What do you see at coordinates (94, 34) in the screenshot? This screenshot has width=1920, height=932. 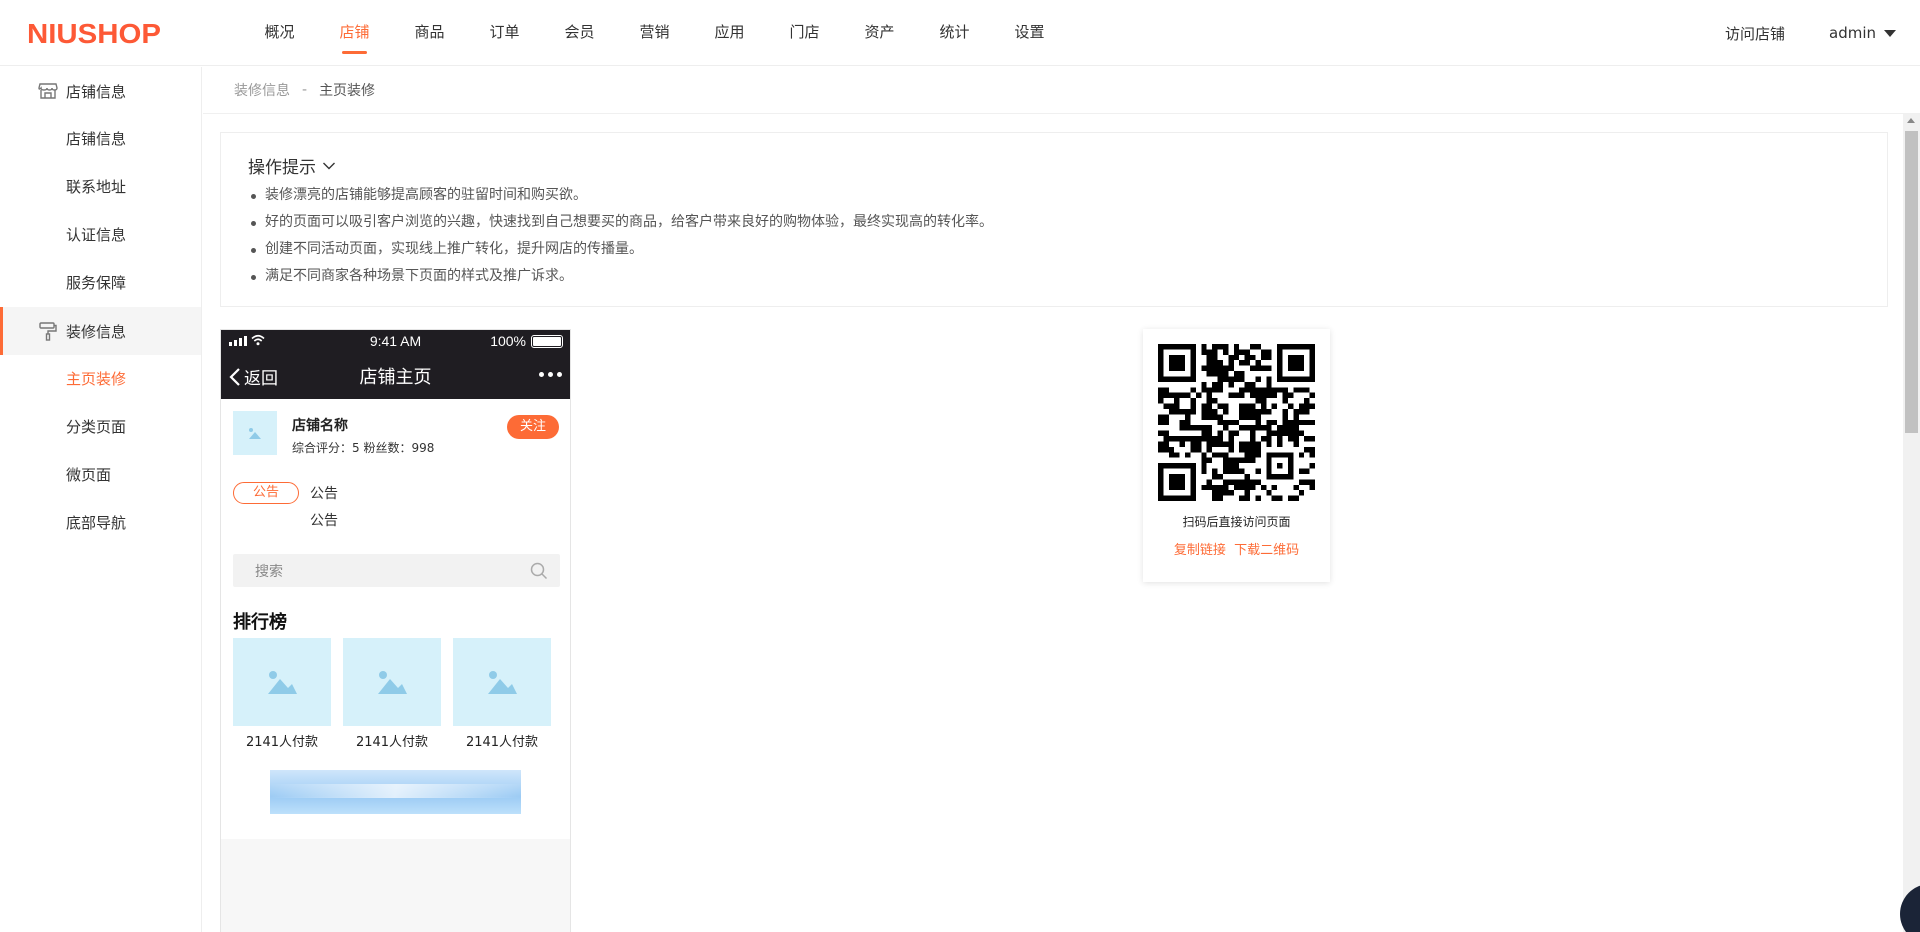 I see `logo: NIUSHOP` at bounding box center [94, 34].